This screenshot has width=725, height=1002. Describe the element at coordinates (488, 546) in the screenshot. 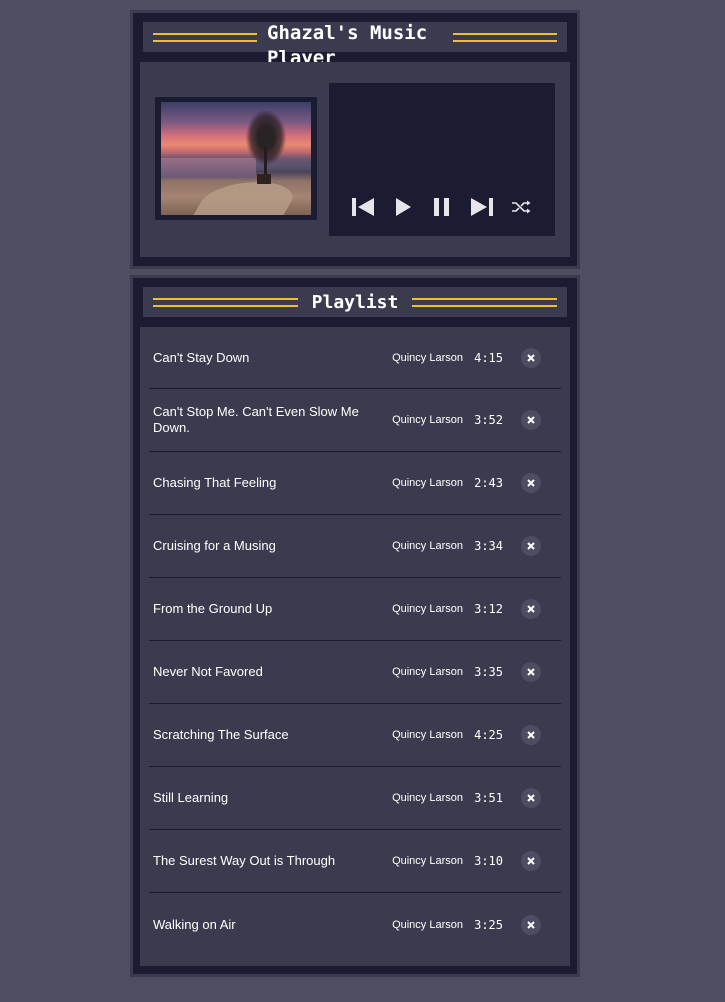

I see `song-duration: 3:34` at that location.